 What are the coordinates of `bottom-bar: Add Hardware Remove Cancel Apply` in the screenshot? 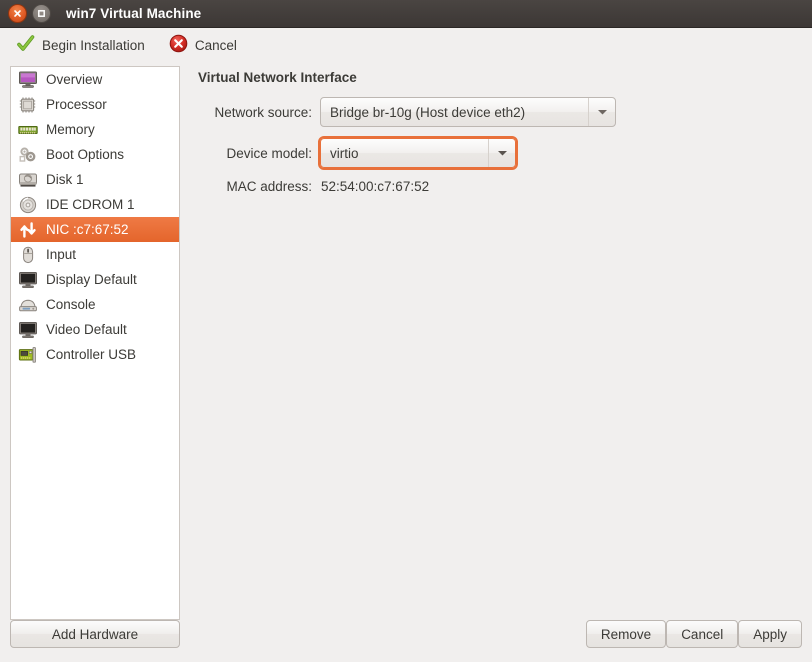 It's located at (406, 641).